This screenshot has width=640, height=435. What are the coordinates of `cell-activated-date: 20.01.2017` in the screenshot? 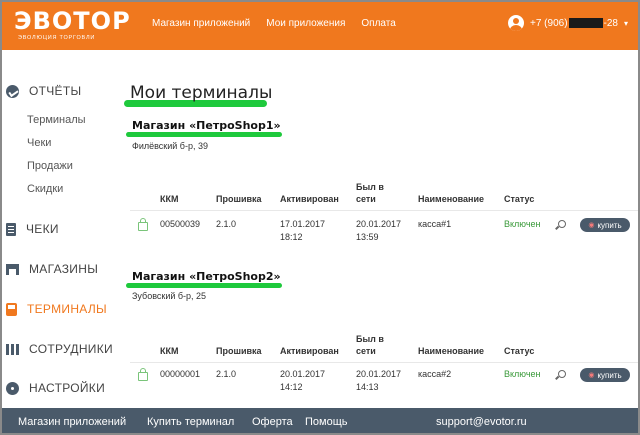 It's located at (303, 374).